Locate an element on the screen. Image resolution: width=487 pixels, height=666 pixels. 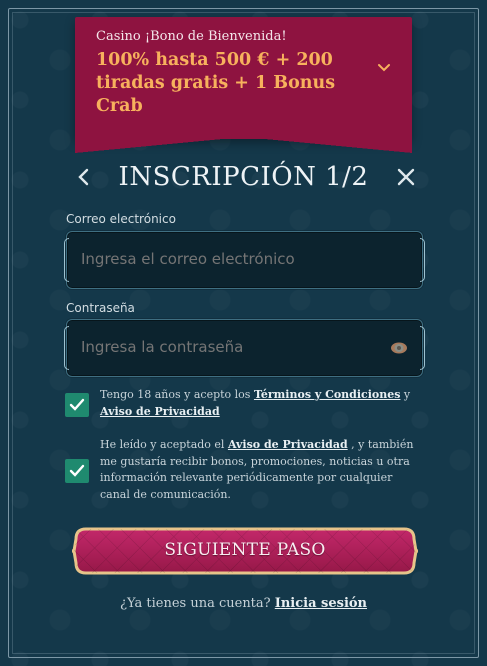
chevron-down-icon is located at coordinates (384, 67).